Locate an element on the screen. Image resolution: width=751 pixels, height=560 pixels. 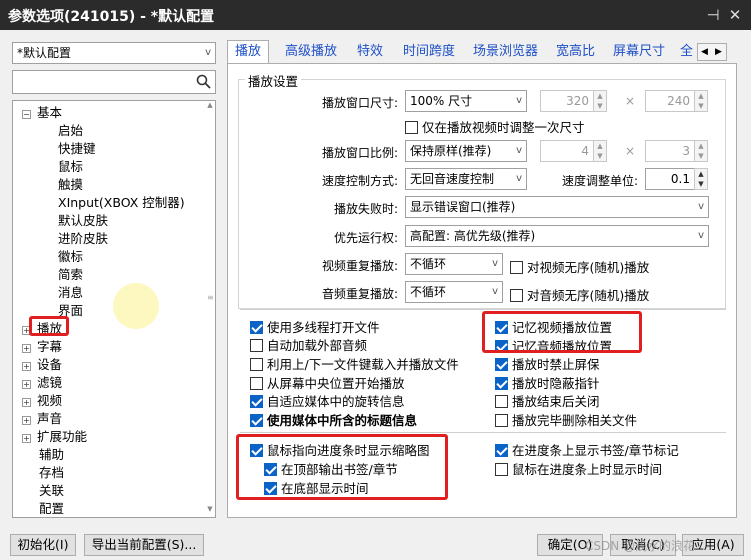
audio-repeat-select: 不循环 v is located at coordinates (454, 292).